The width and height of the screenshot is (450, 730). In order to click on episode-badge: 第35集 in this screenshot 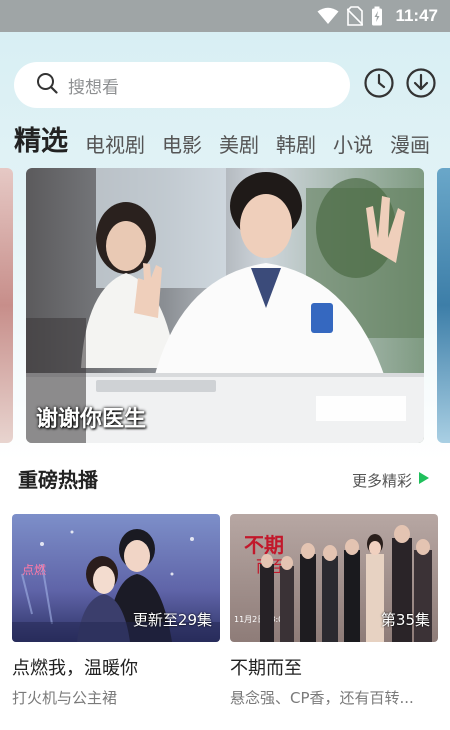, I will do `click(405, 620)`.